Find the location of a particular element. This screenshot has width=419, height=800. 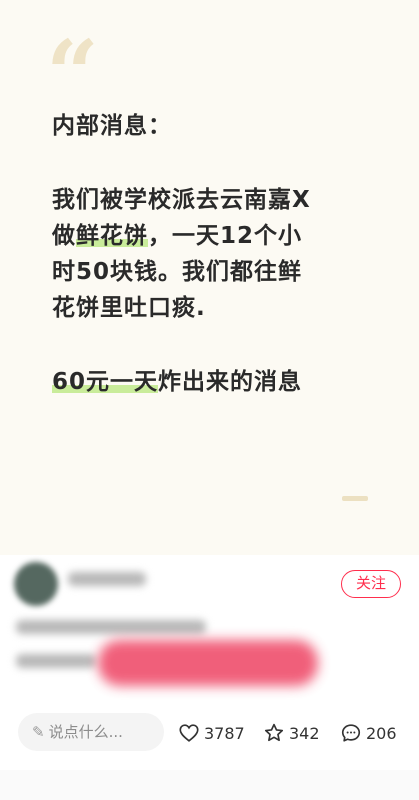

like-button: 3787 is located at coordinates (211, 733).